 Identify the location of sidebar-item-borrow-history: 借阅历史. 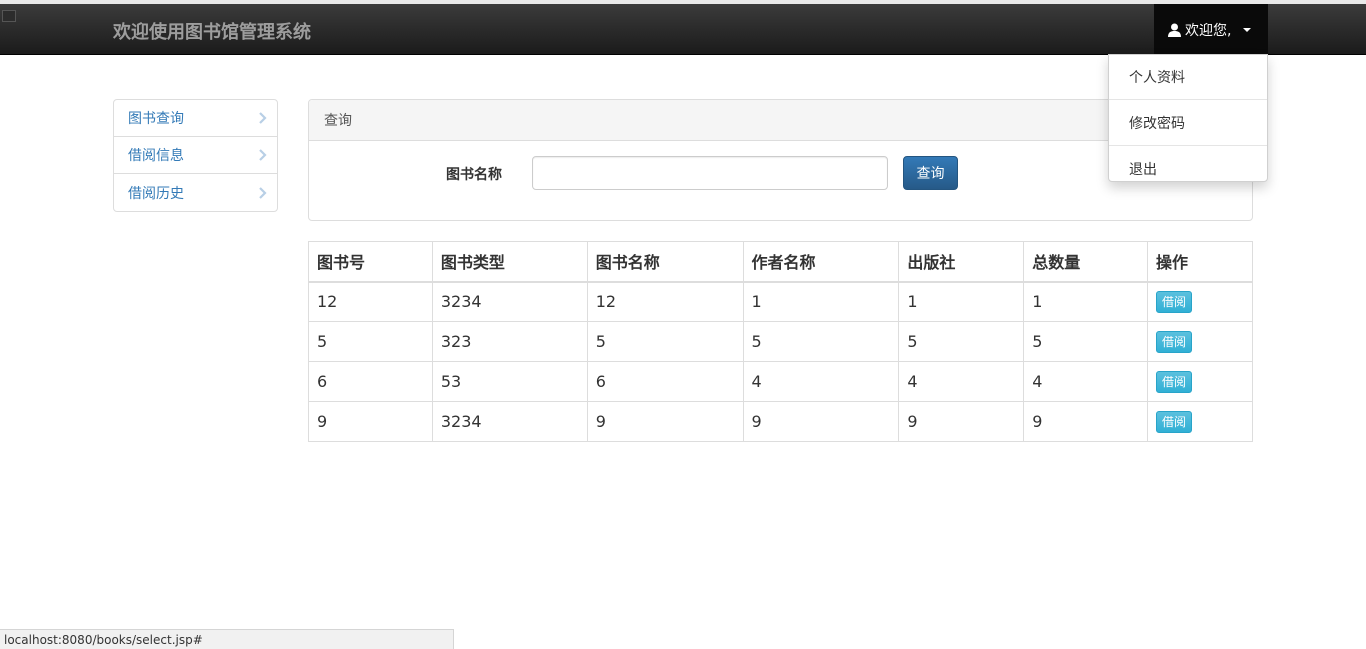
(195, 192).